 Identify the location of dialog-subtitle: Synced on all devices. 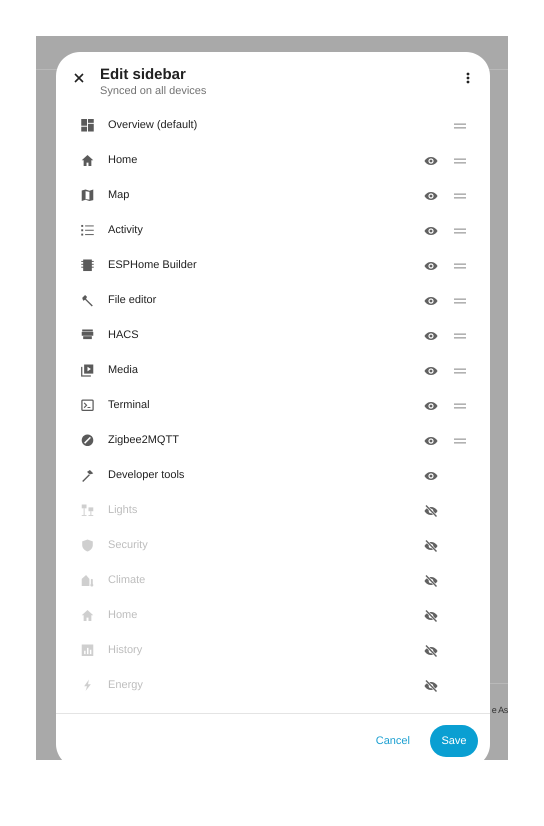
(153, 91).